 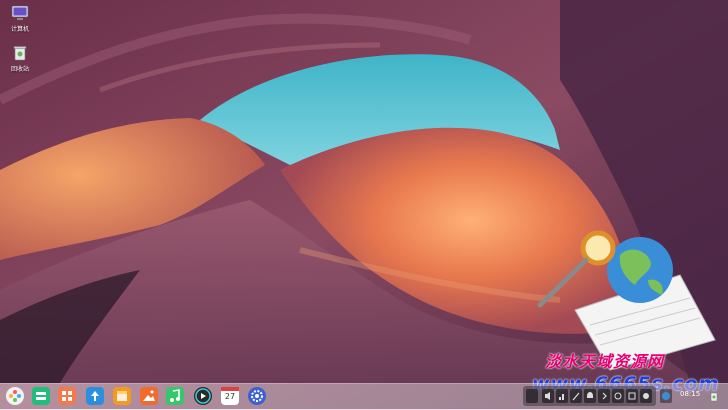 I want to click on video-player-button, so click(x=203, y=396).